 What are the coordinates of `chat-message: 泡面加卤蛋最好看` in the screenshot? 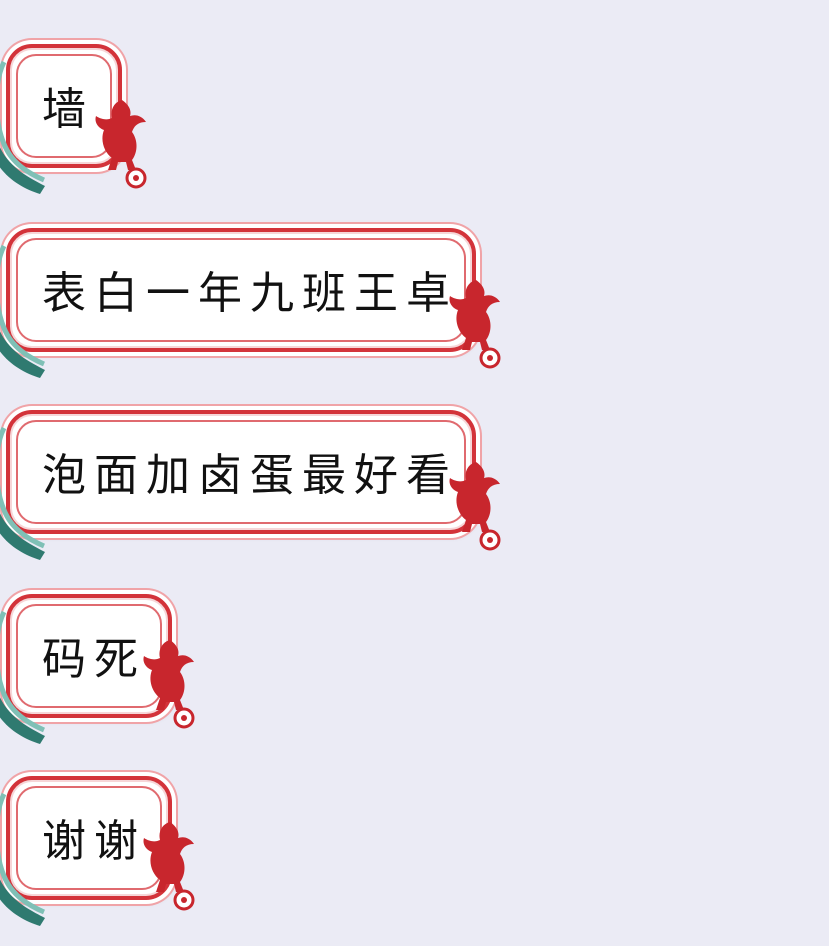 It's located at (255, 490).